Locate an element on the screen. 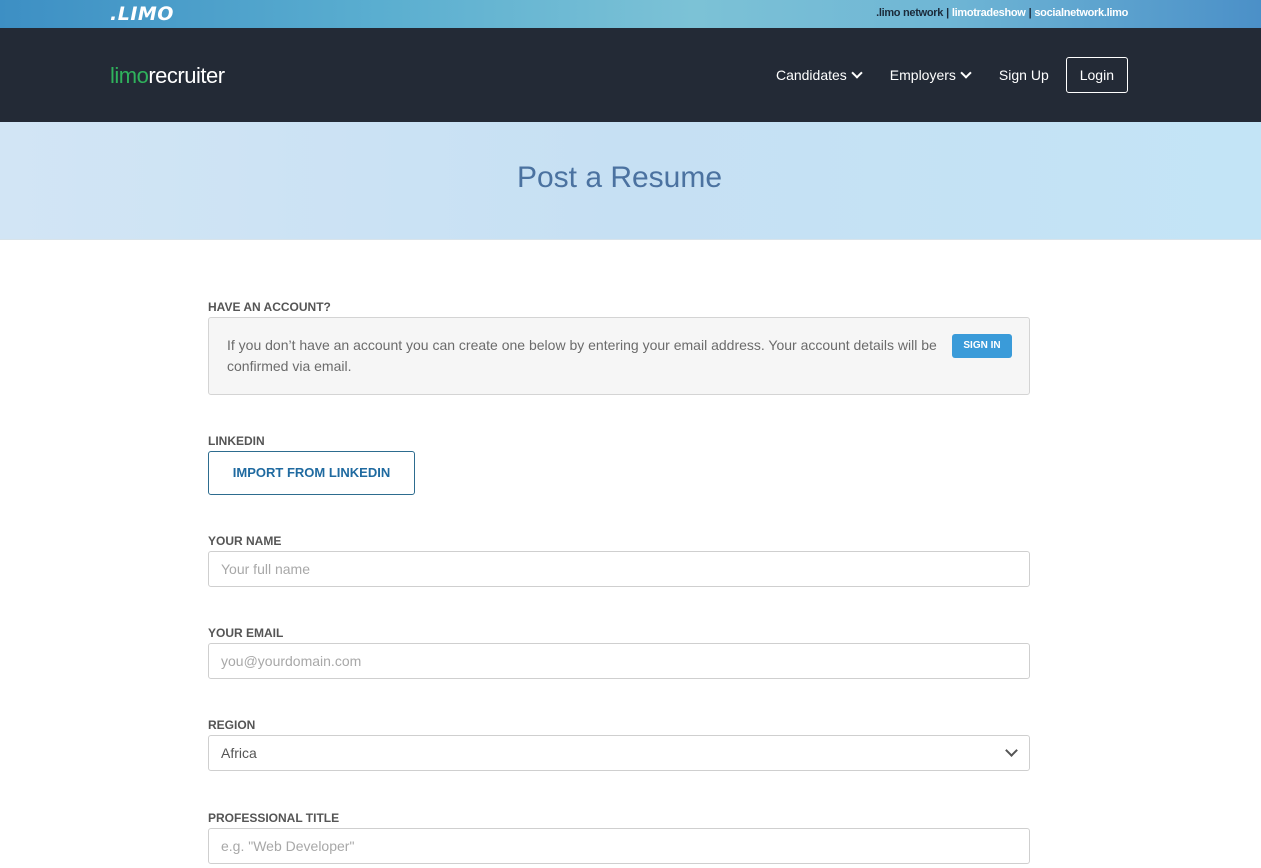  professional-title-input is located at coordinates (619, 846).